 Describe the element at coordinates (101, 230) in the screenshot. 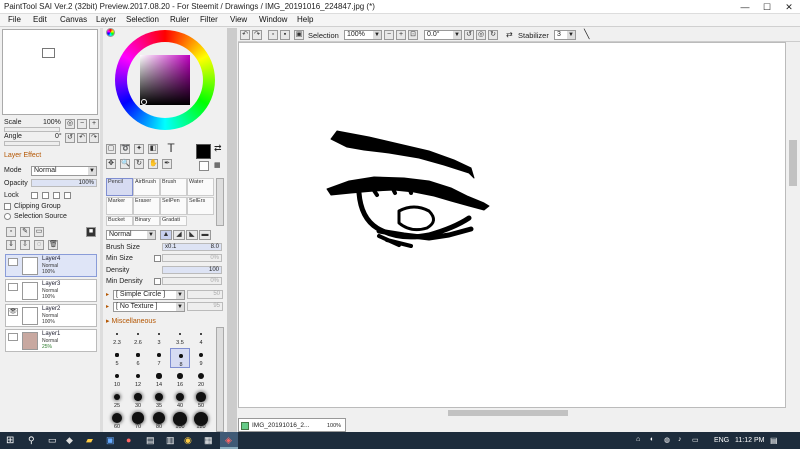

I see `panel-divider` at that location.